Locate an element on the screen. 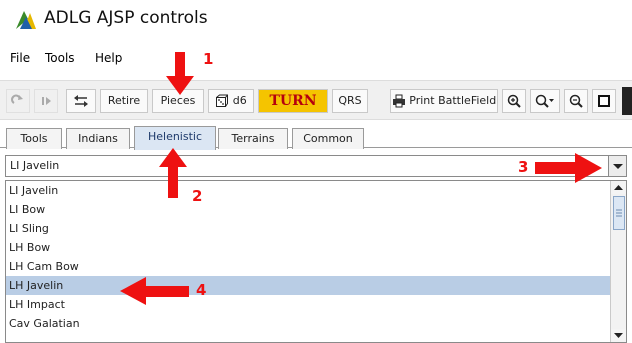 This screenshot has height=343, width=632. zoom-menu-button is located at coordinates (545, 101).